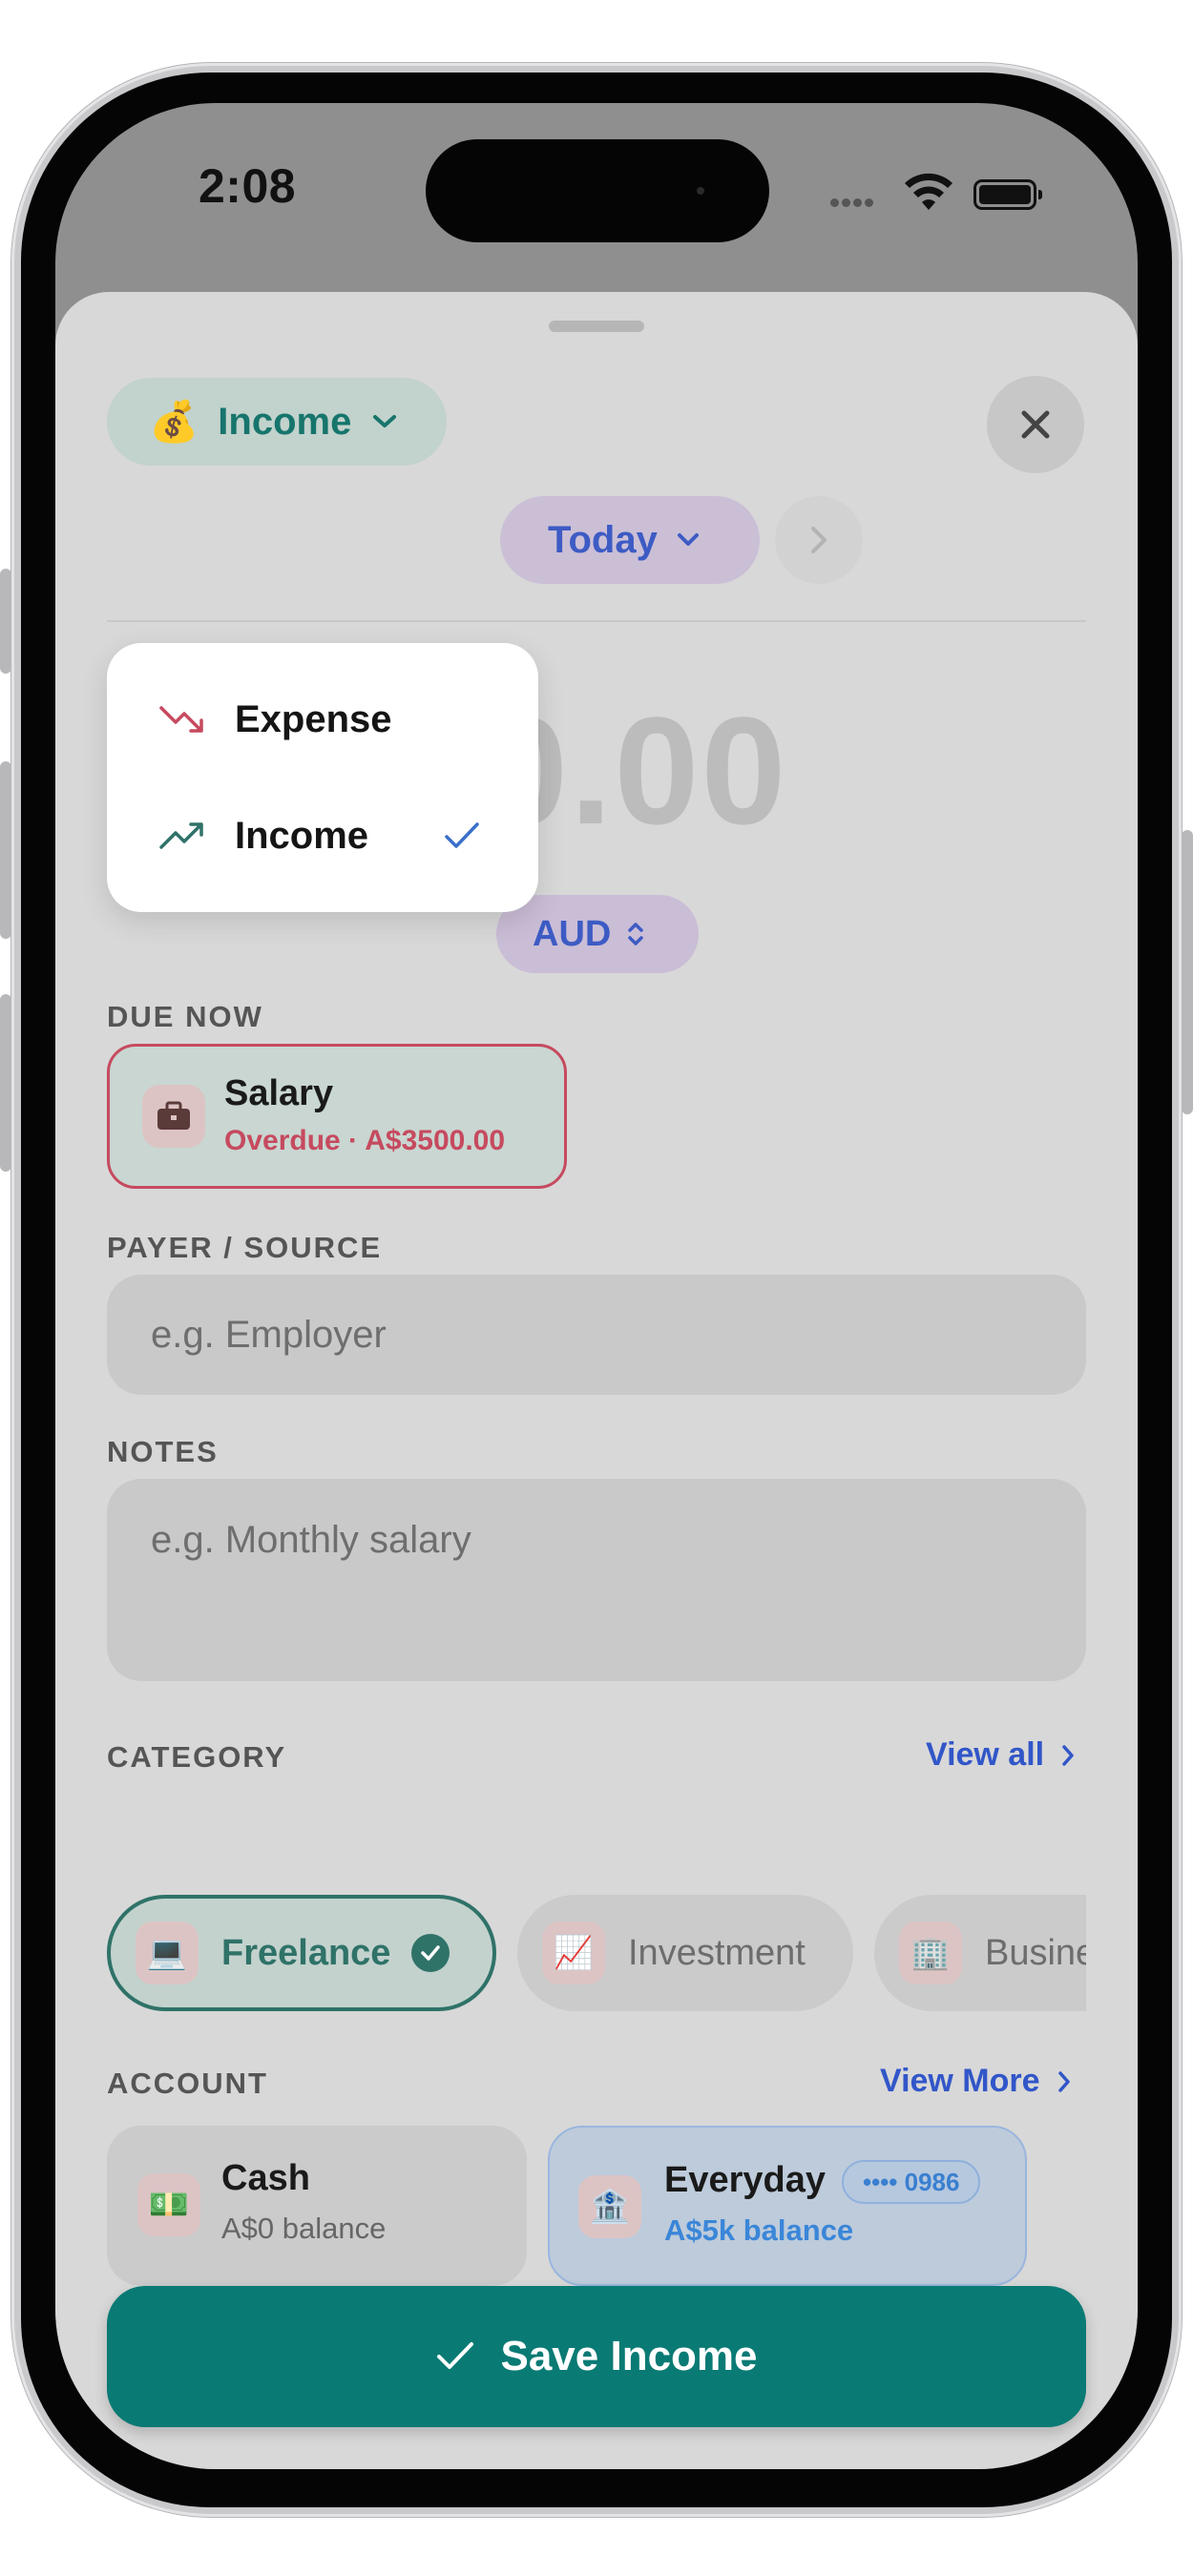  What do you see at coordinates (317, 2206) in the screenshot?
I see `account-card-cash: 💵 Cash A$0 balance` at bounding box center [317, 2206].